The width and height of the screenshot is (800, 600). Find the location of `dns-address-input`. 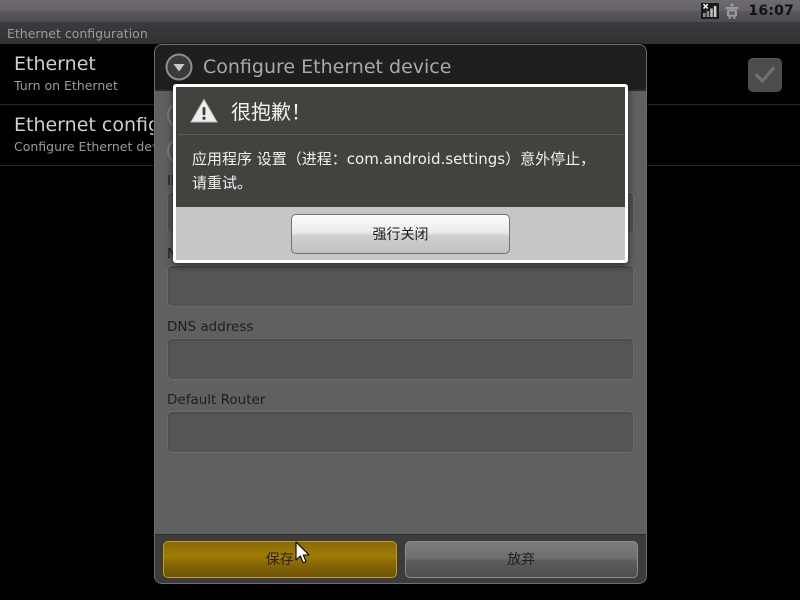

dns-address-input is located at coordinates (400, 359).